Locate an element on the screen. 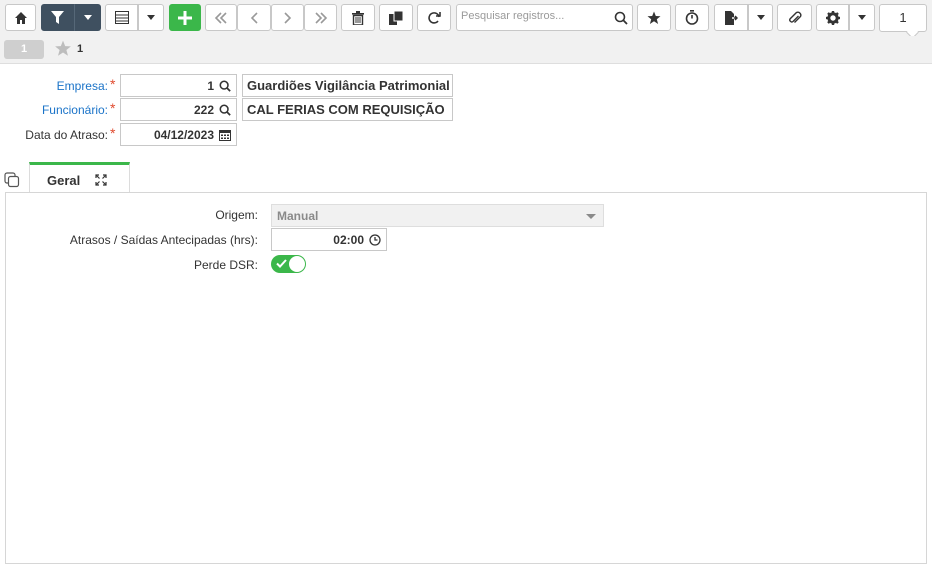  funcionario-description-field: CAL FERIAS COM REQUISIÇÃO is located at coordinates (347, 109).